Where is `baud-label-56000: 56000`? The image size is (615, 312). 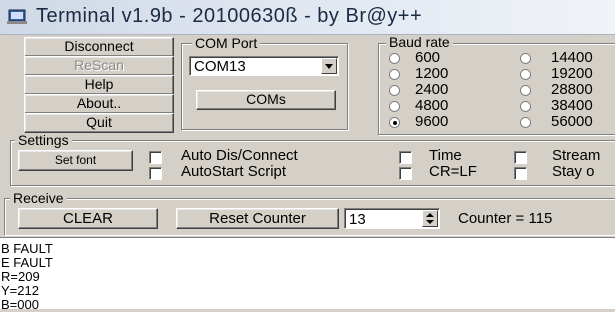 baud-label-56000: 56000 is located at coordinates (572, 121).